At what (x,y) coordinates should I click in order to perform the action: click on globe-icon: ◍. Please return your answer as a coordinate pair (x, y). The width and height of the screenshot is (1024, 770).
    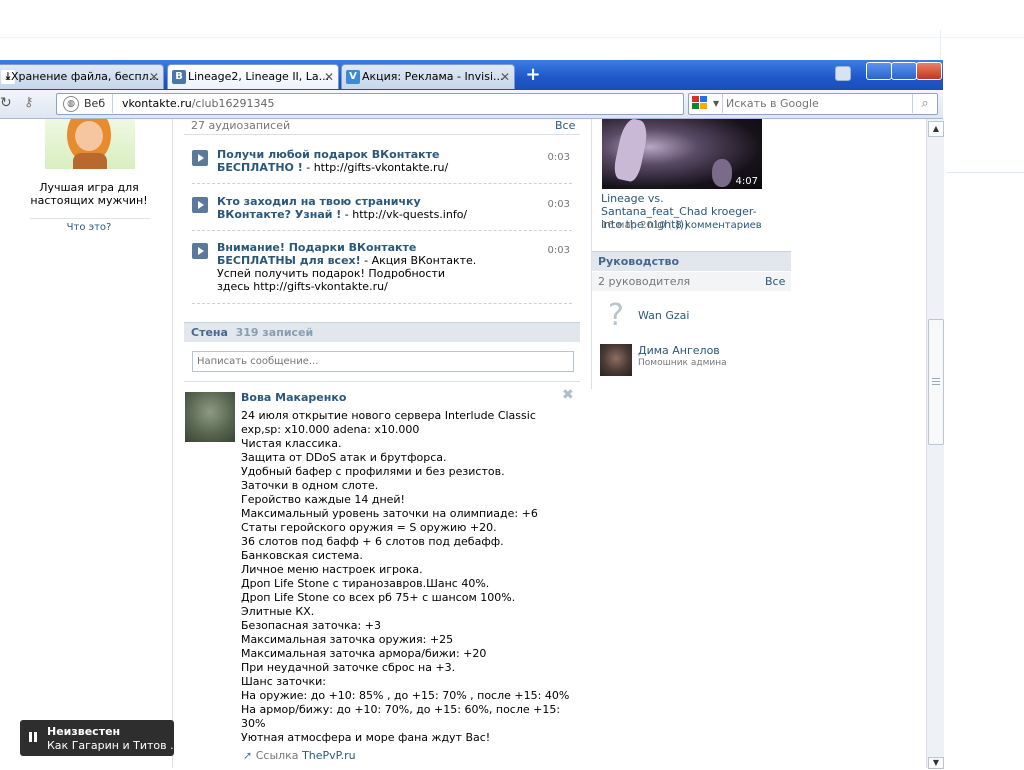
    Looking at the image, I should click on (71, 104).